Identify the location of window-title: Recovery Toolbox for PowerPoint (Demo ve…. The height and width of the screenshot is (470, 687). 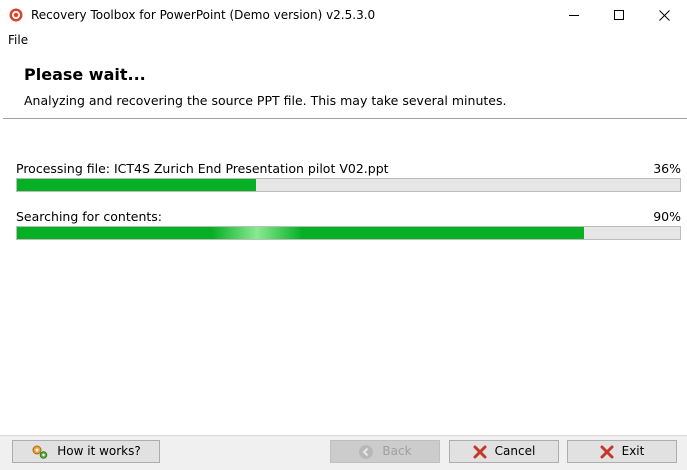
(203, 15).